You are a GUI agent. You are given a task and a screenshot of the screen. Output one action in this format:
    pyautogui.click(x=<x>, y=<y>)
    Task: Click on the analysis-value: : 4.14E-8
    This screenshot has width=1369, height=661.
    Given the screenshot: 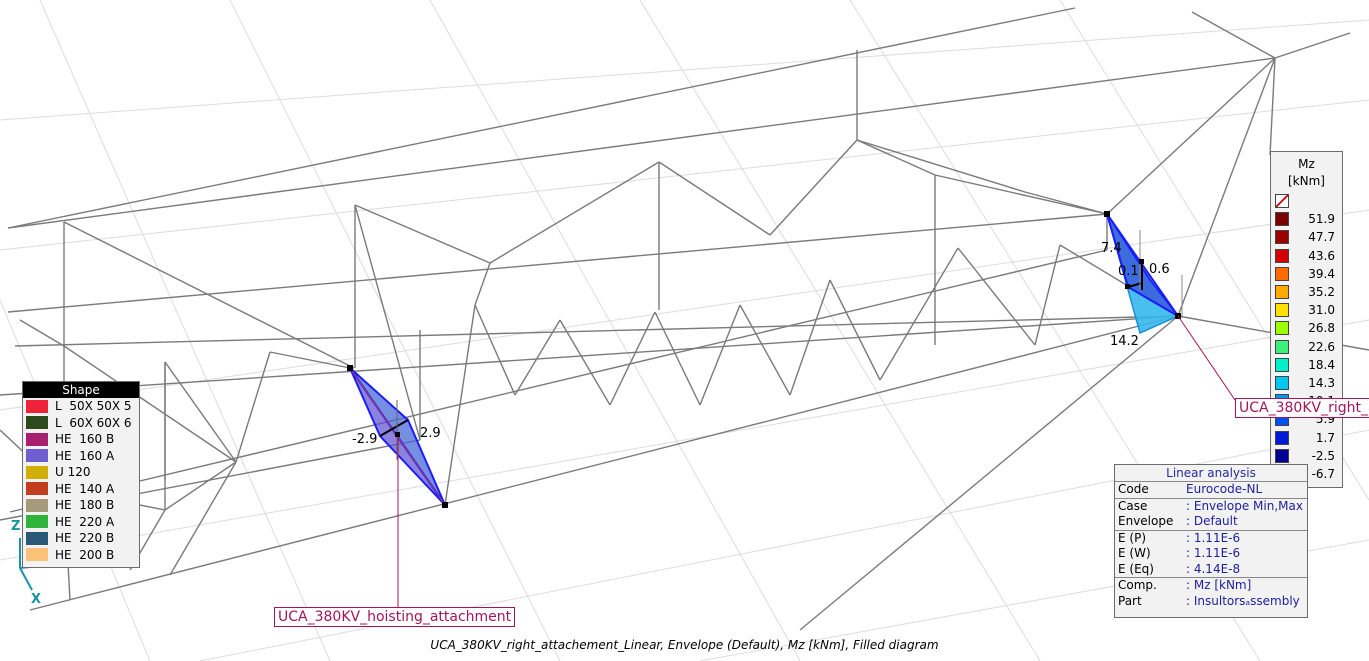 What is the action you would take?
    pyautogui.click(x=1213, y=568)
    